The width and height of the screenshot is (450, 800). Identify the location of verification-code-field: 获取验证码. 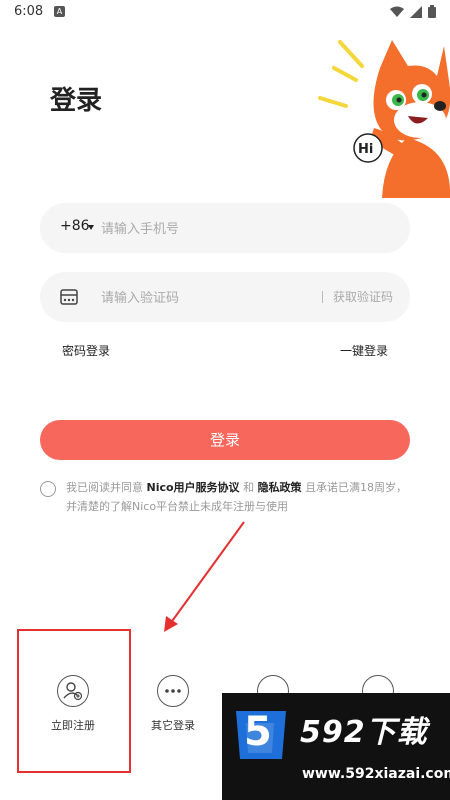
(225, 297).